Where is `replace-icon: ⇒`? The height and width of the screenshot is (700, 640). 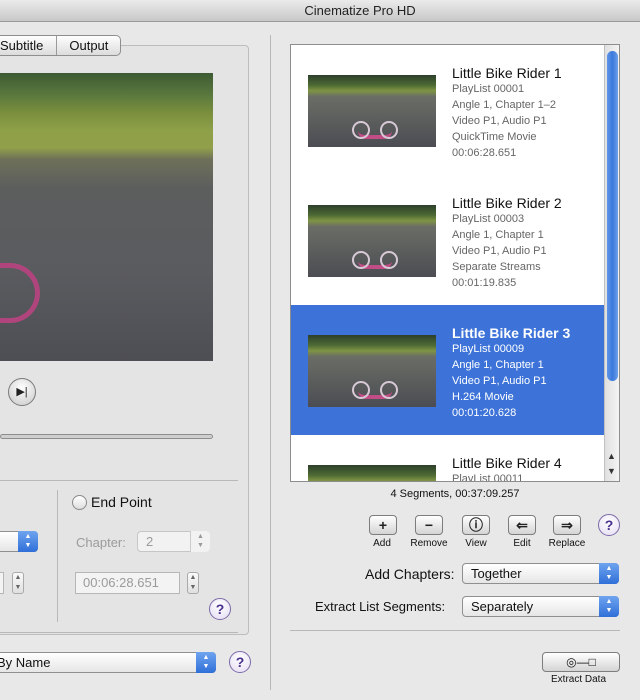
replace-icon: ⇒ is located at coordinates (567, 525).